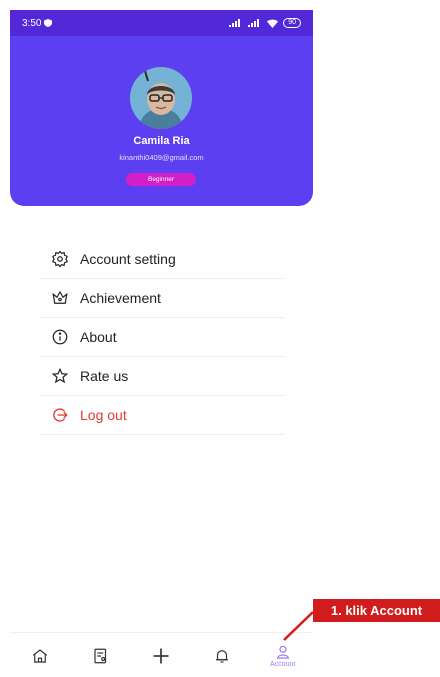 This screenshot has height=677, width=440. I want to click on battery-icon: 90, so click(292, 23).